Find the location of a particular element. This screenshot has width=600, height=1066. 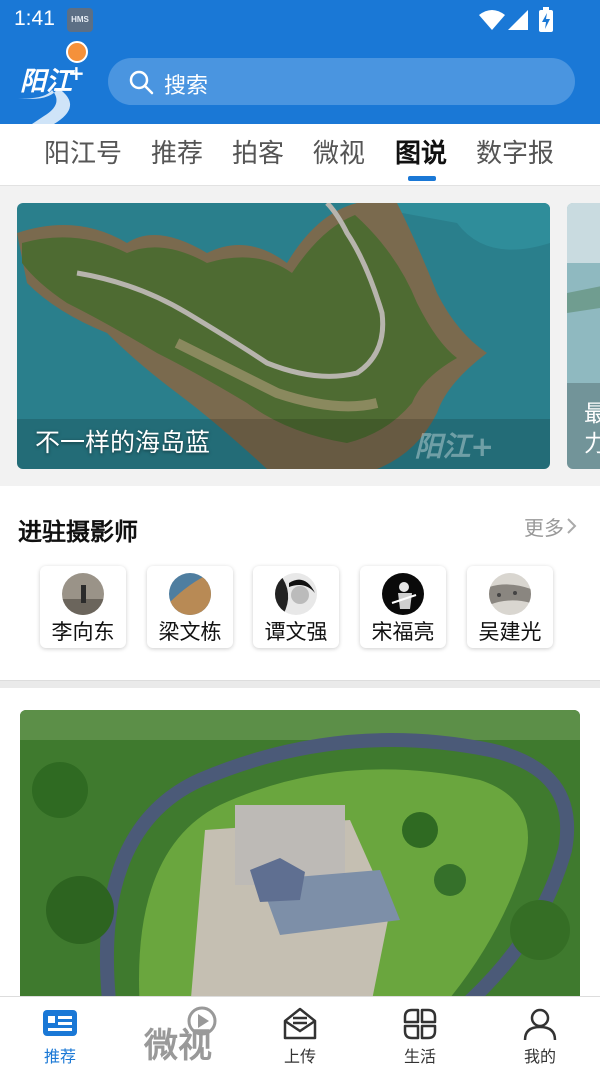

photographer-card: 谭文强 is located at coordinates (296, 607).